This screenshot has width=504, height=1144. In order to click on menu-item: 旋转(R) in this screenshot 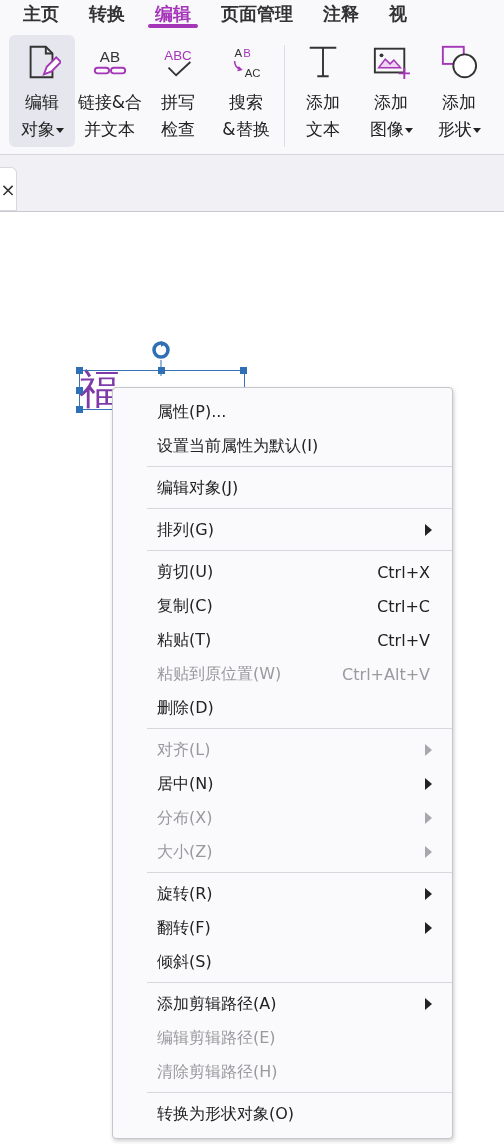, I will do `click(282, 894)`.